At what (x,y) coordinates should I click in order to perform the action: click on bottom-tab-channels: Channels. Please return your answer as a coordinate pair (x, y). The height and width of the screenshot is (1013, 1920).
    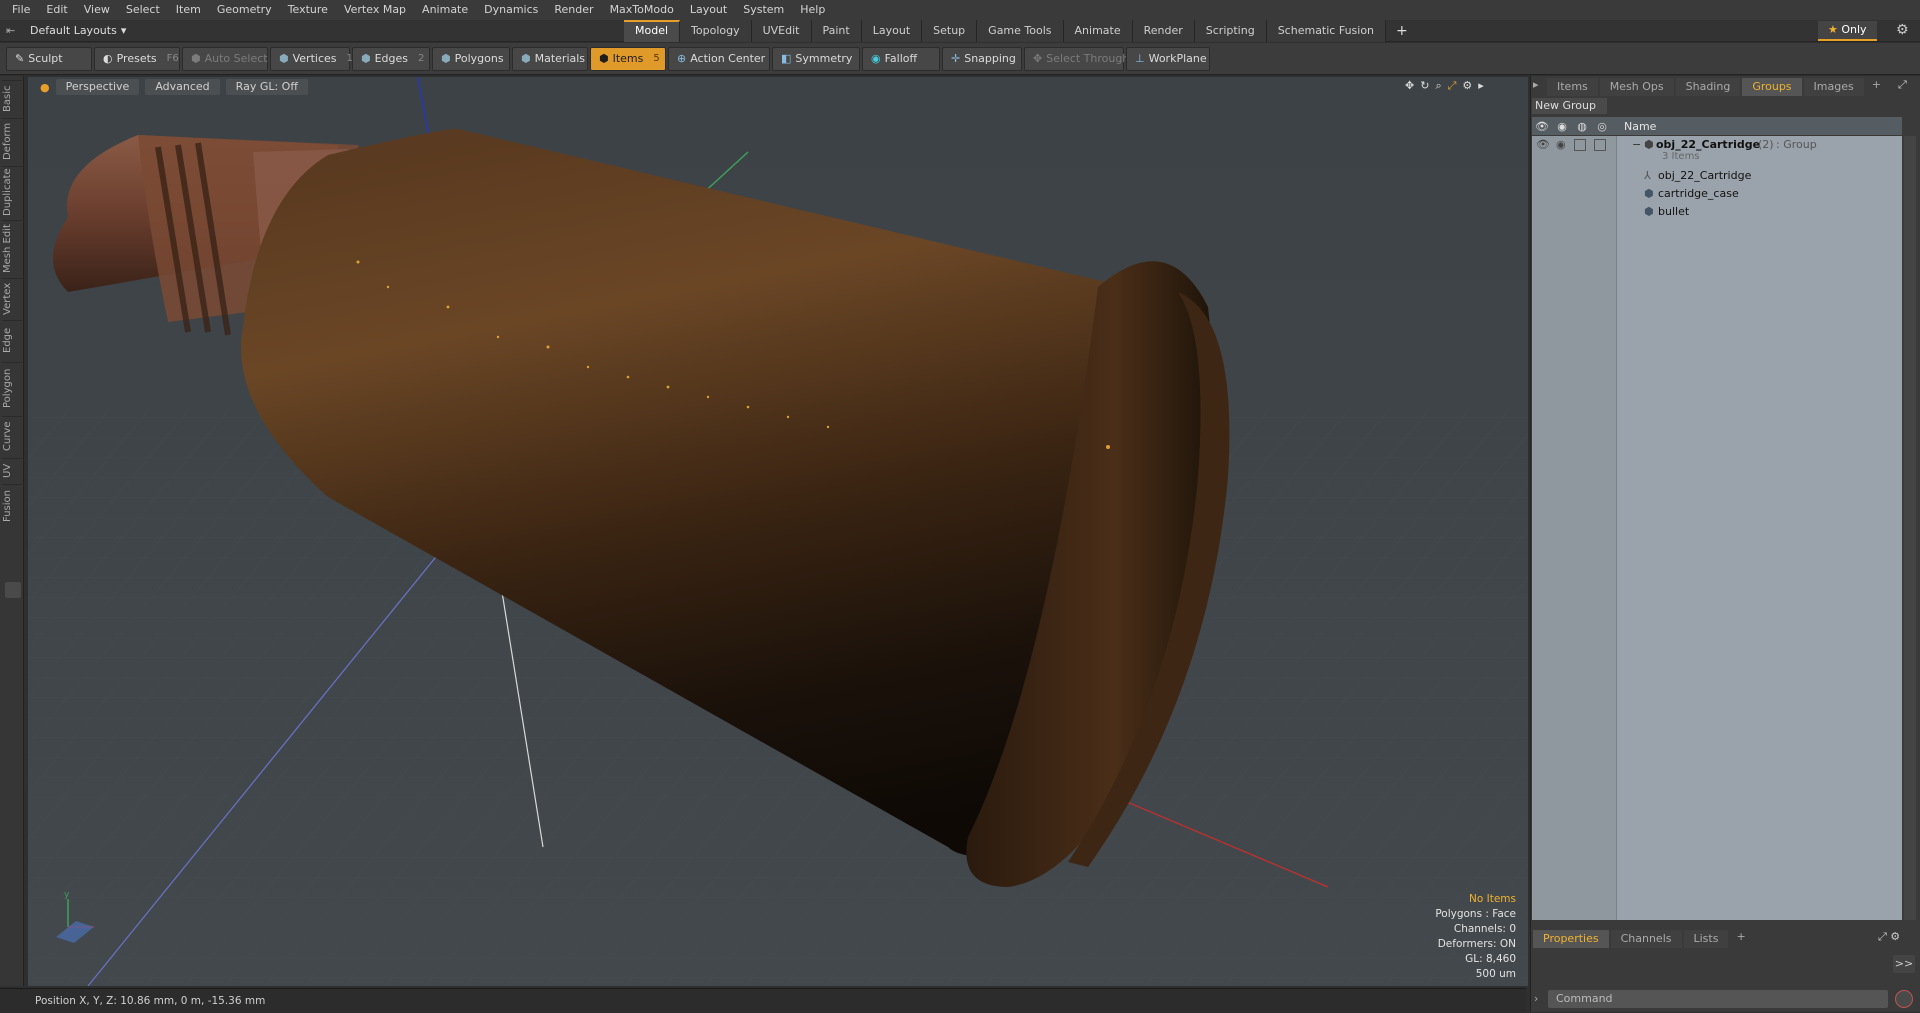
    Looking at the image, I should click on (1646, 939).